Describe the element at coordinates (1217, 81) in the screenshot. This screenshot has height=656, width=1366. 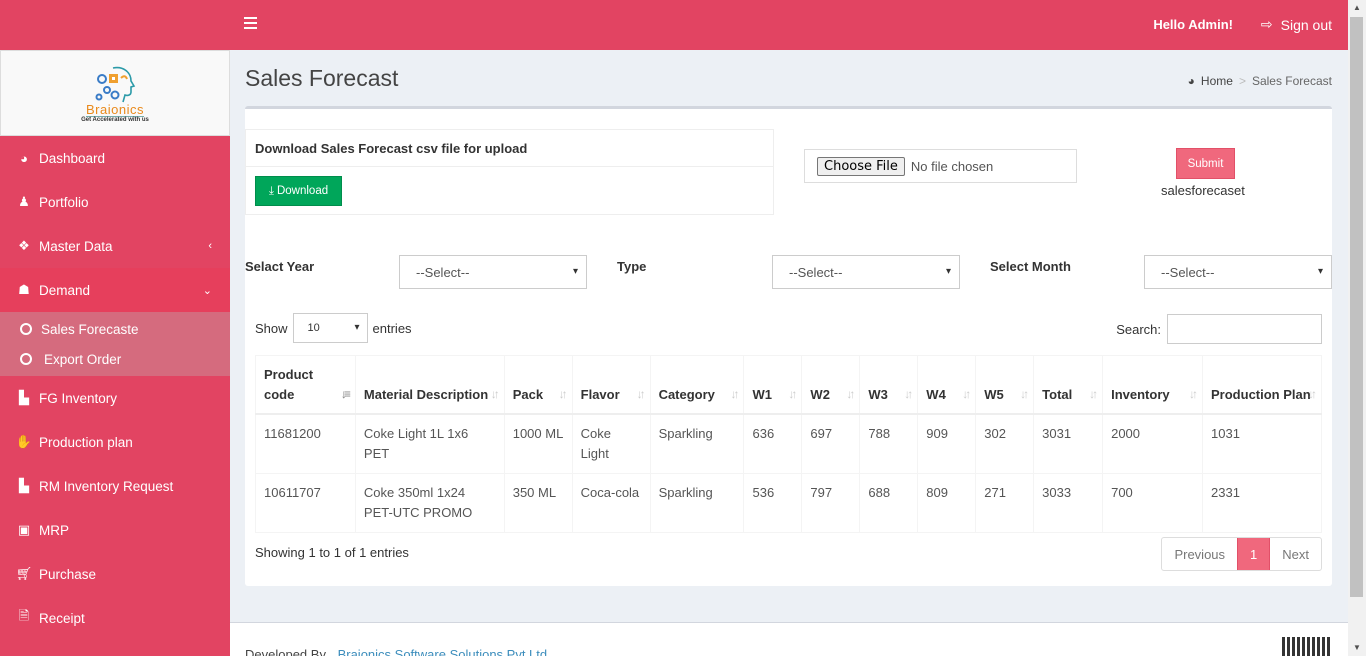
I see `breadcrumb-home: Home` at that location.